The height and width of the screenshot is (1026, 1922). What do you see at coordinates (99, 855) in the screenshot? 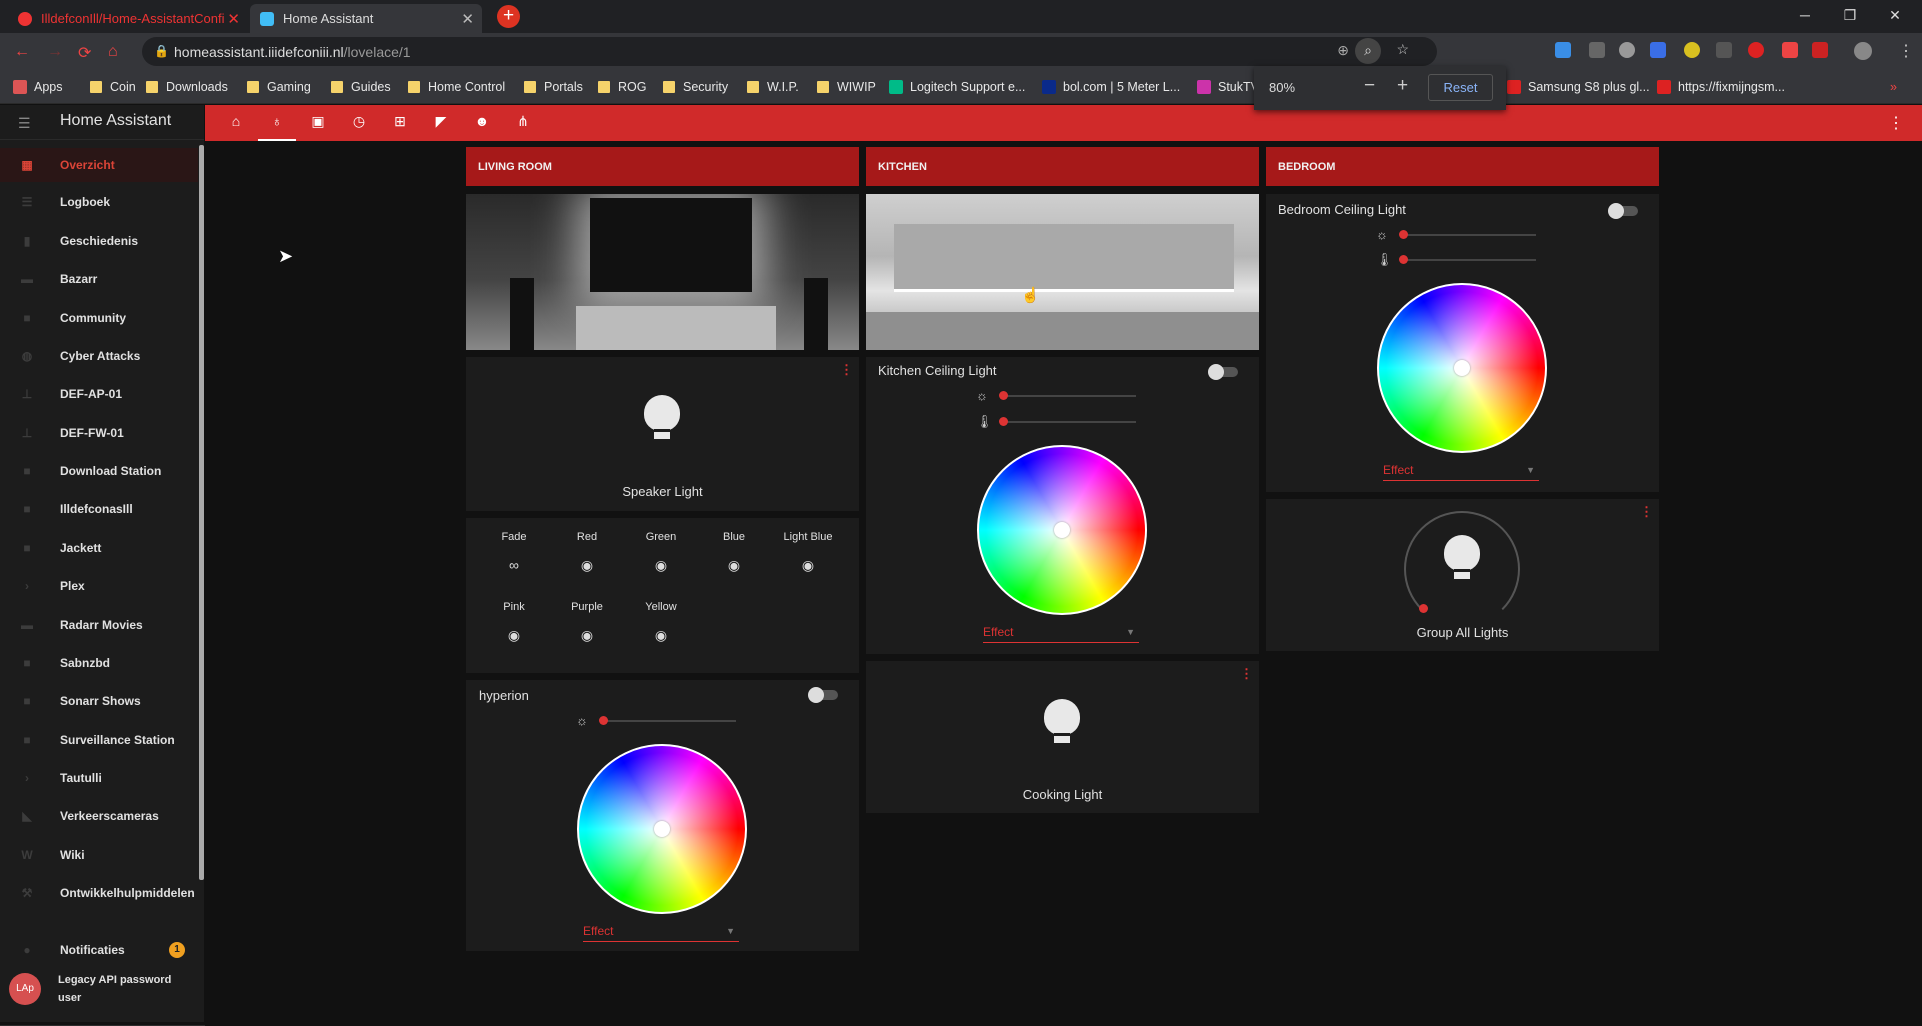
I see `sidebar-item-wiki: W Wiki` at bounding box center [99, 855].